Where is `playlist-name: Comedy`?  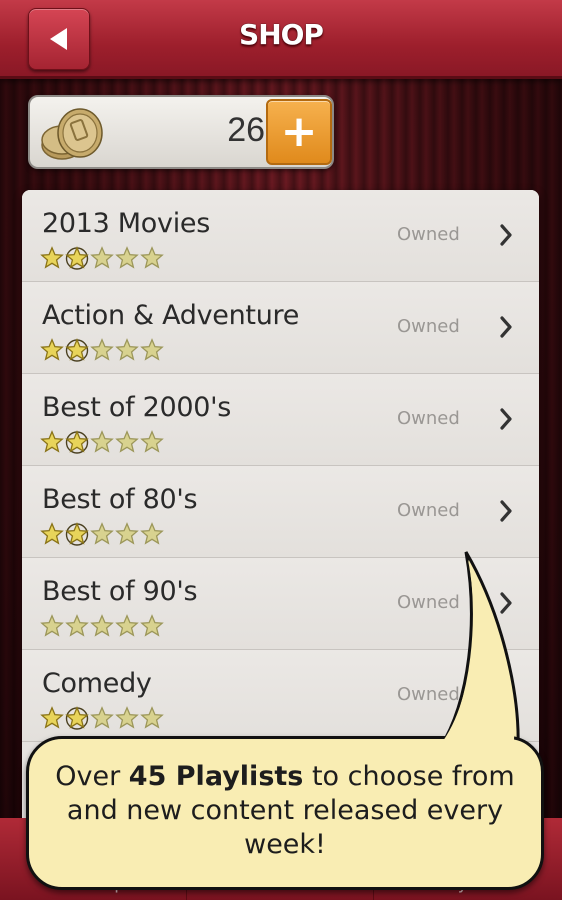
playlist-name: Comedy is located at coordinates (97, 683).